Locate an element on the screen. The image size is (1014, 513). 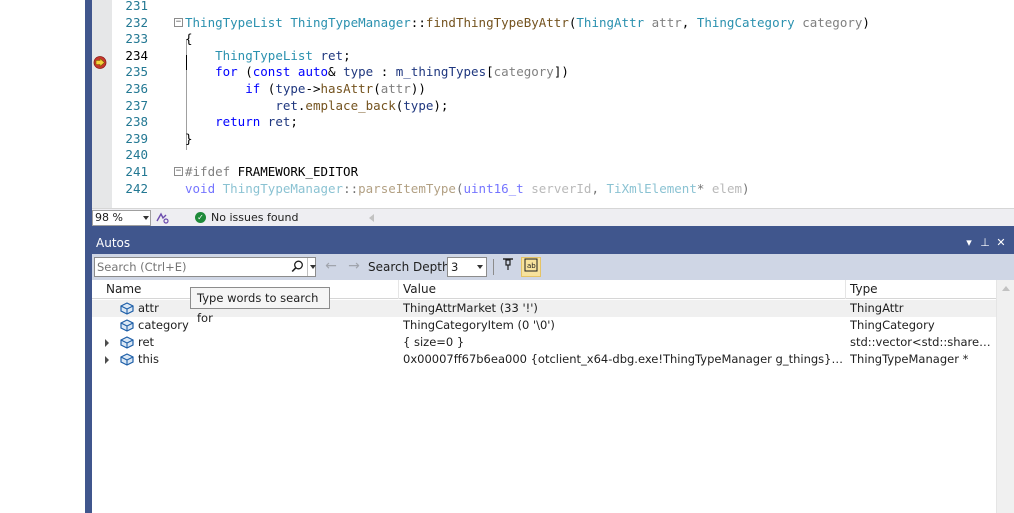
search-tooltip: Type words to search for is located at coordinates (260, 306).